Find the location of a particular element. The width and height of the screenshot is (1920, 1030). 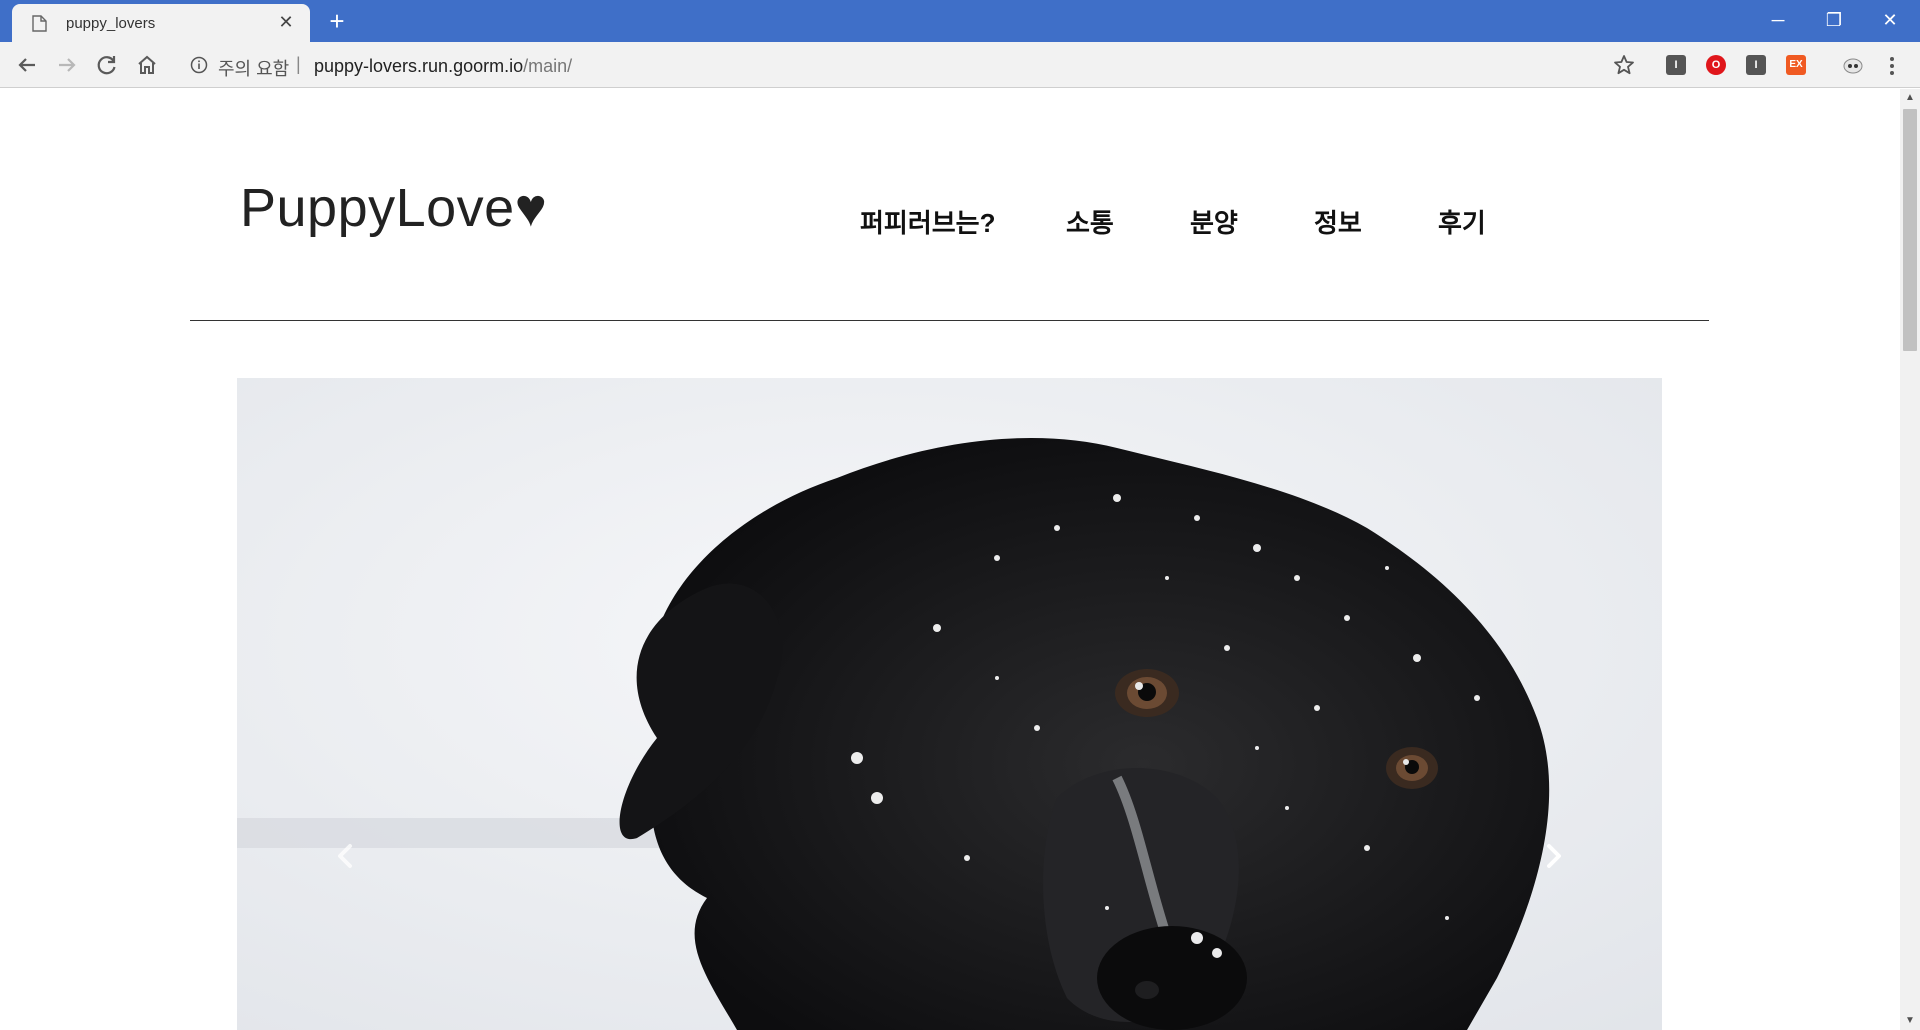

address-bar: 주의 요함 | puppy-lovers.run.goorm.io/main/ is located at coordinates (913, 65).